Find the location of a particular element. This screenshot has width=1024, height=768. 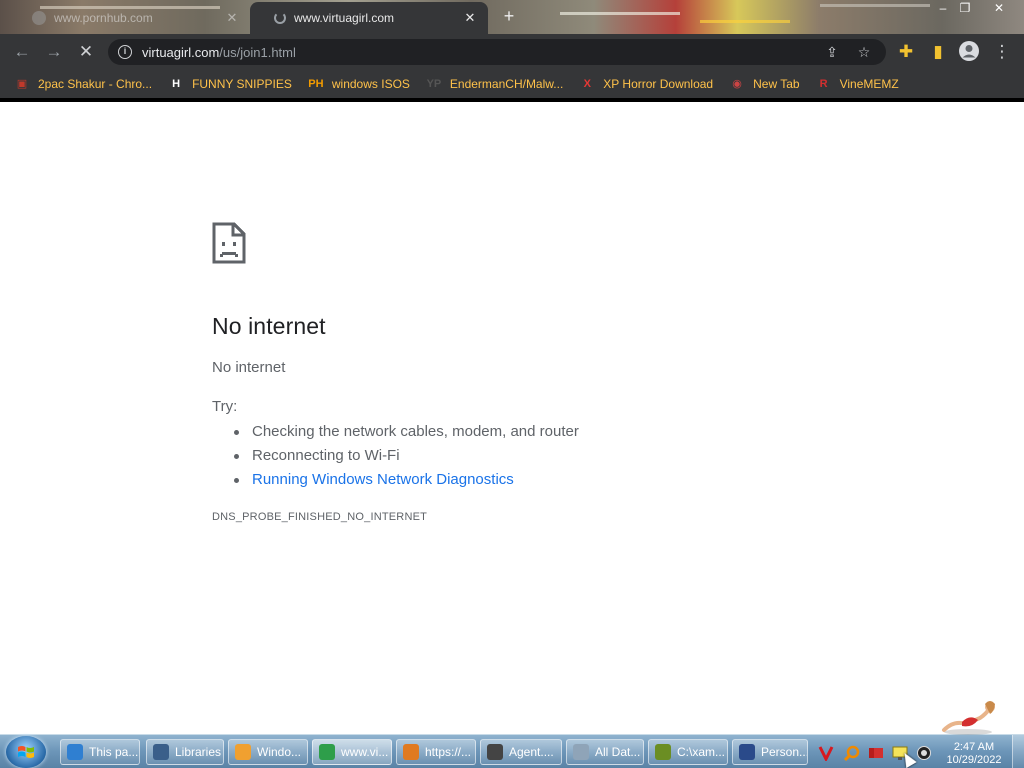

show-desktop-button is located at coordinates (1018, 751).